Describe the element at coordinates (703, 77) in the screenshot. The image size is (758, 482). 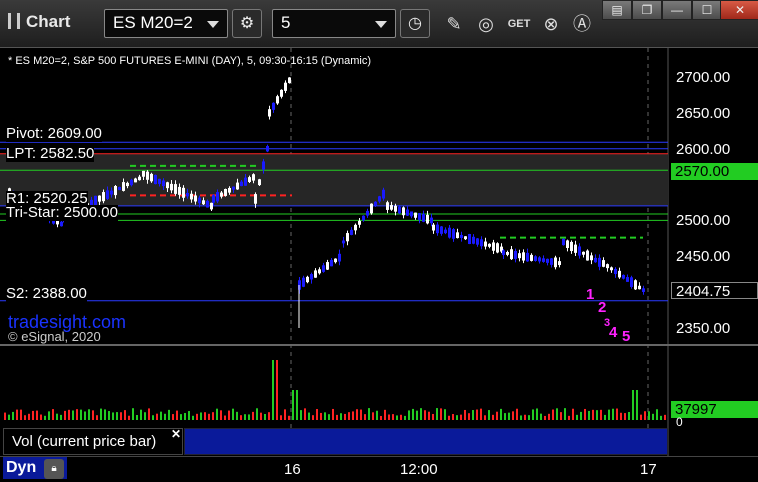
I see `price-tick: 2700.00` at that location.